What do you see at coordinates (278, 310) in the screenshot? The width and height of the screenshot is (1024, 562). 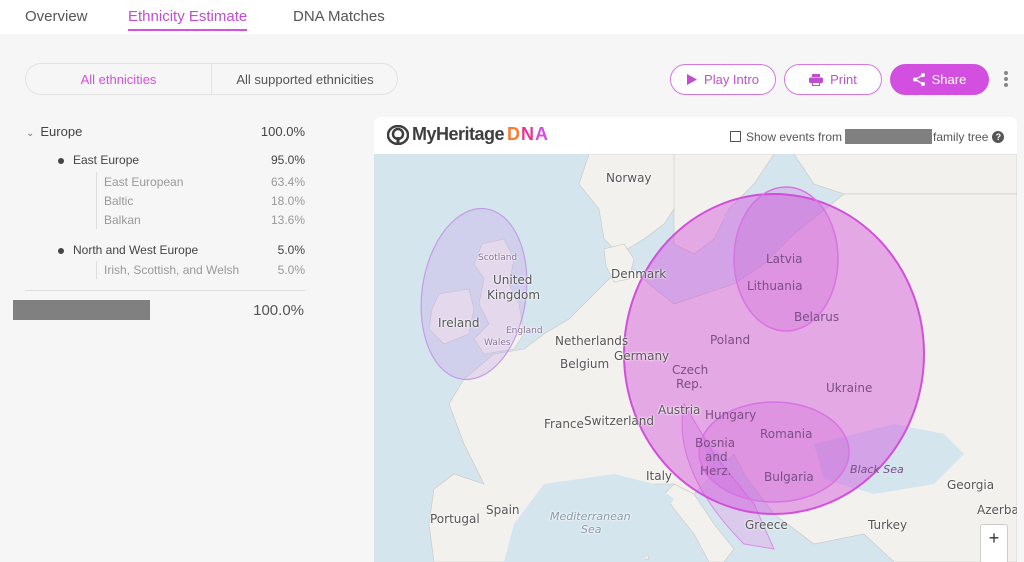 I see `total-value: 100.0%` at bounding box center [278, 310].